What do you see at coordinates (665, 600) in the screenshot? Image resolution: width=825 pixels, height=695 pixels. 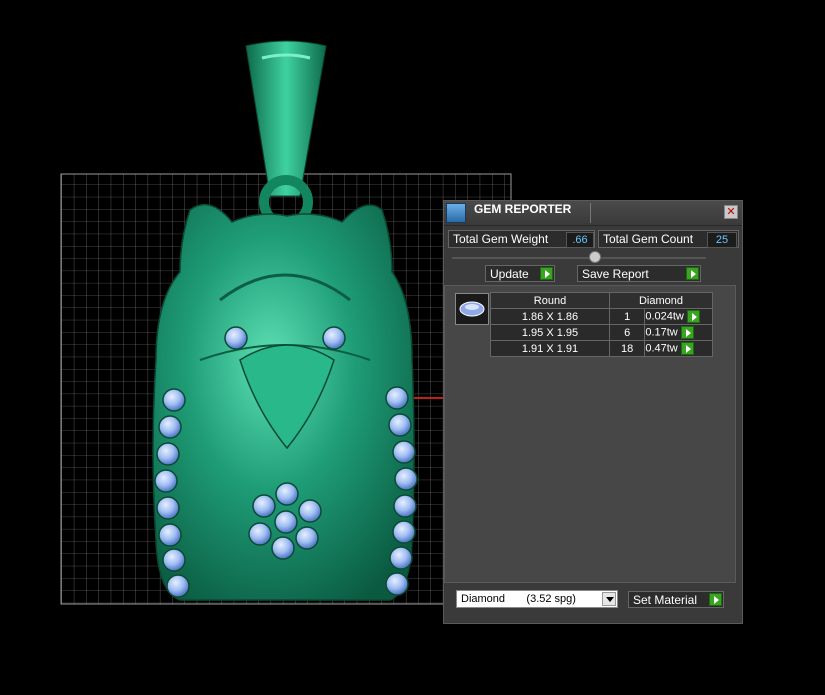 I see `set-material-button-label: Set Material` at bounding box center [665, 600].